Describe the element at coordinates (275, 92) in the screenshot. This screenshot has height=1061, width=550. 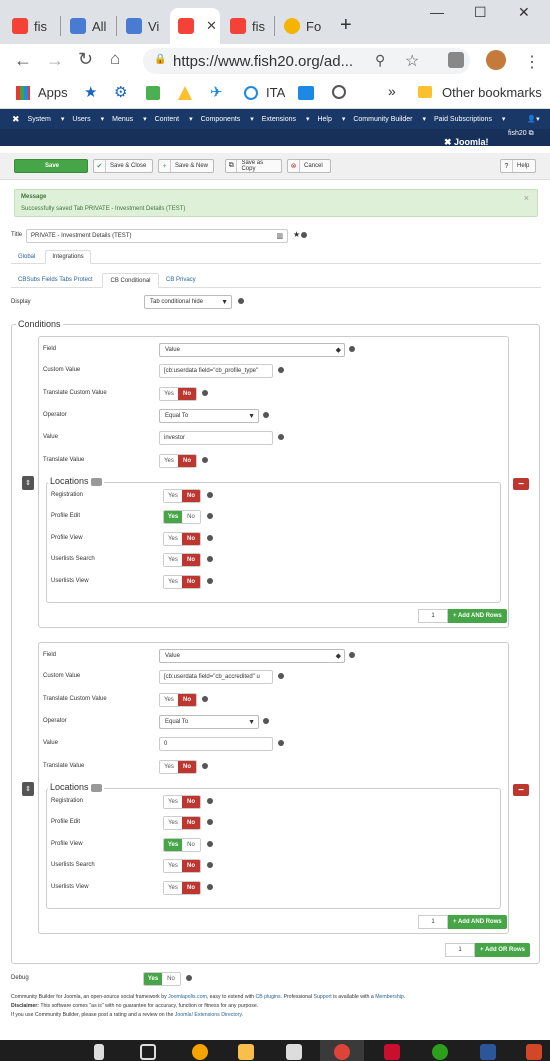
I see `ita-link: ITA` at that location.